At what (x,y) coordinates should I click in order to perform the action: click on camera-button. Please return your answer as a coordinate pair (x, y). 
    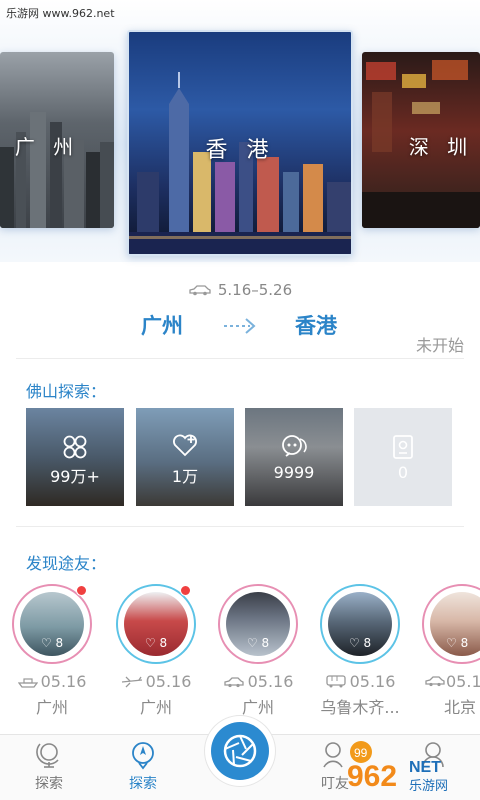
    Looking at the image, I should click on (240, 751).